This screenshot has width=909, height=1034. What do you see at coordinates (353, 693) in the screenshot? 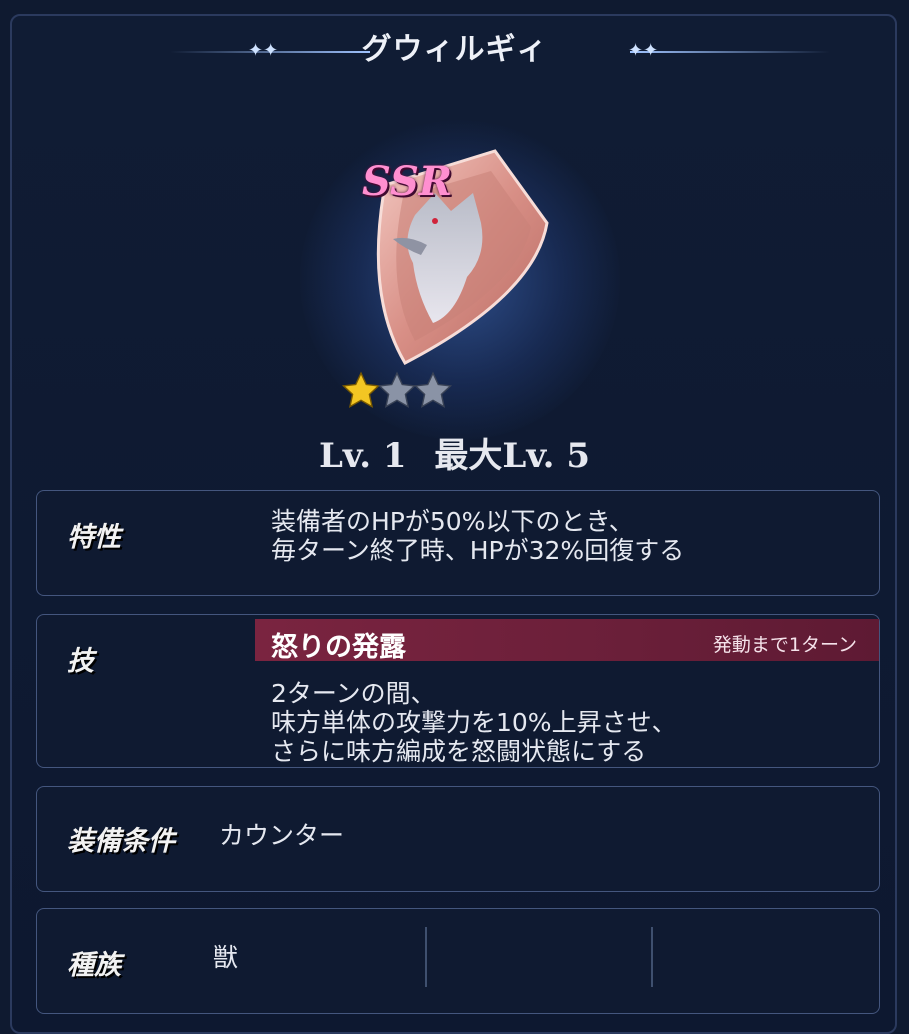
I see `skill-line: 2ターンの間、` at bounding box center [353, 693].